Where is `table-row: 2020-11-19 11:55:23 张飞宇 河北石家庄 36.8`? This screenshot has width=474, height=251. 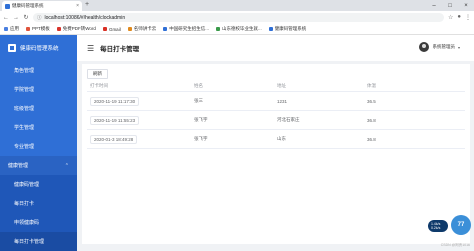
table-row: 2020-11-19 11:55:23 张飞宇 河北石家庄 36.8 is located at coordinates (276, 120).